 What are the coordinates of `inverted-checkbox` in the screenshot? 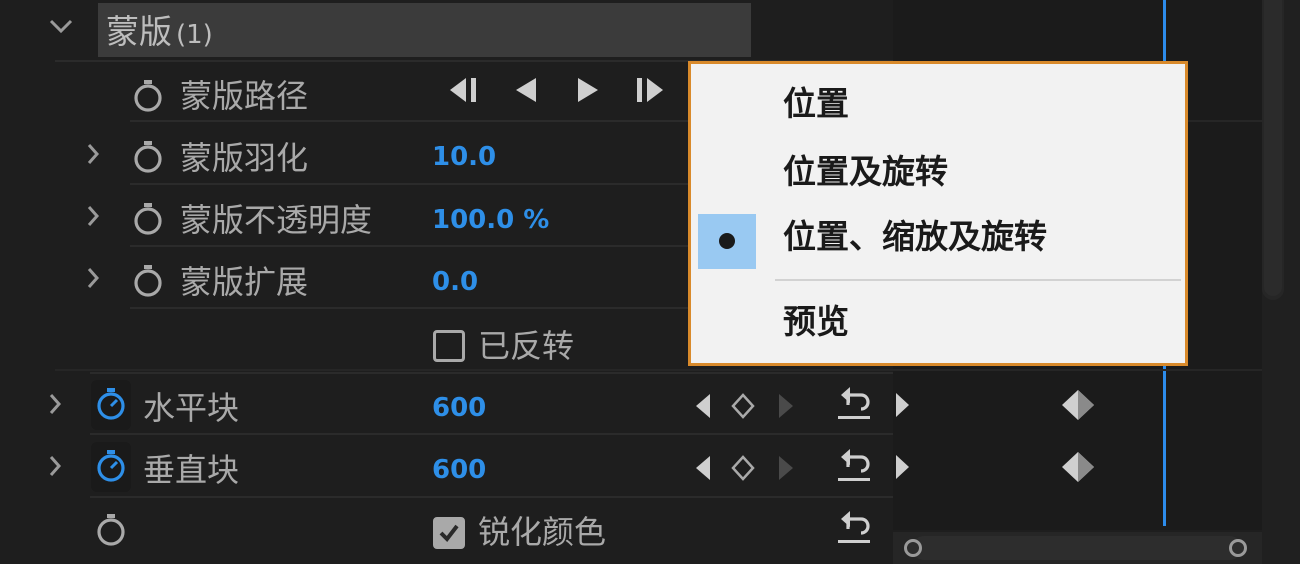 It's located at (449, 346).